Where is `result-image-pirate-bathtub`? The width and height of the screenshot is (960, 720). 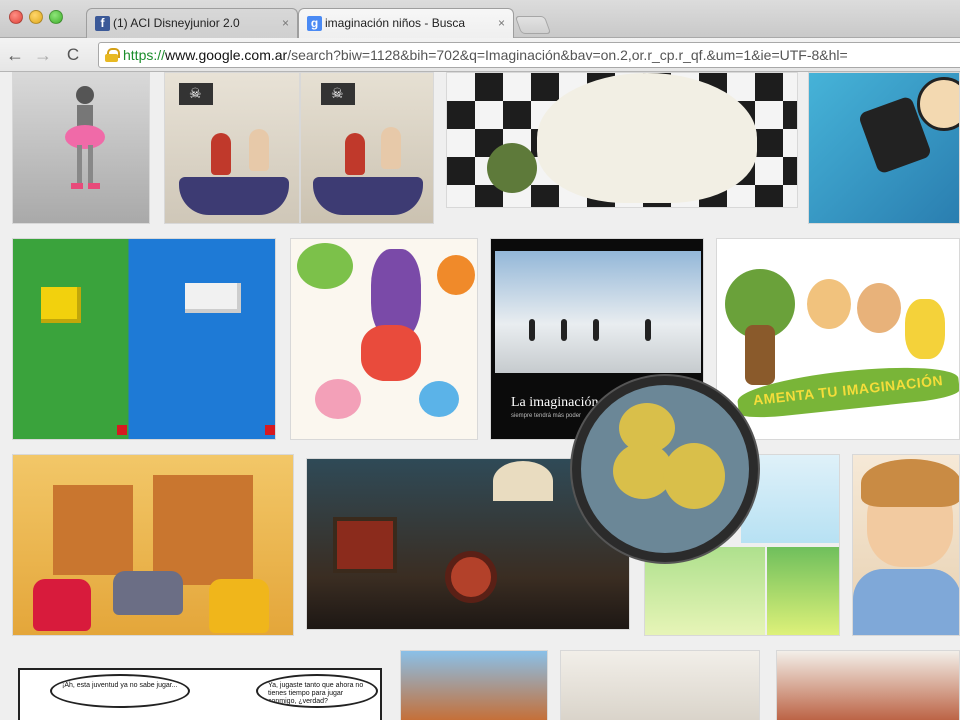
result-image-pirate-bathtub is located at coordinates (232, 148).